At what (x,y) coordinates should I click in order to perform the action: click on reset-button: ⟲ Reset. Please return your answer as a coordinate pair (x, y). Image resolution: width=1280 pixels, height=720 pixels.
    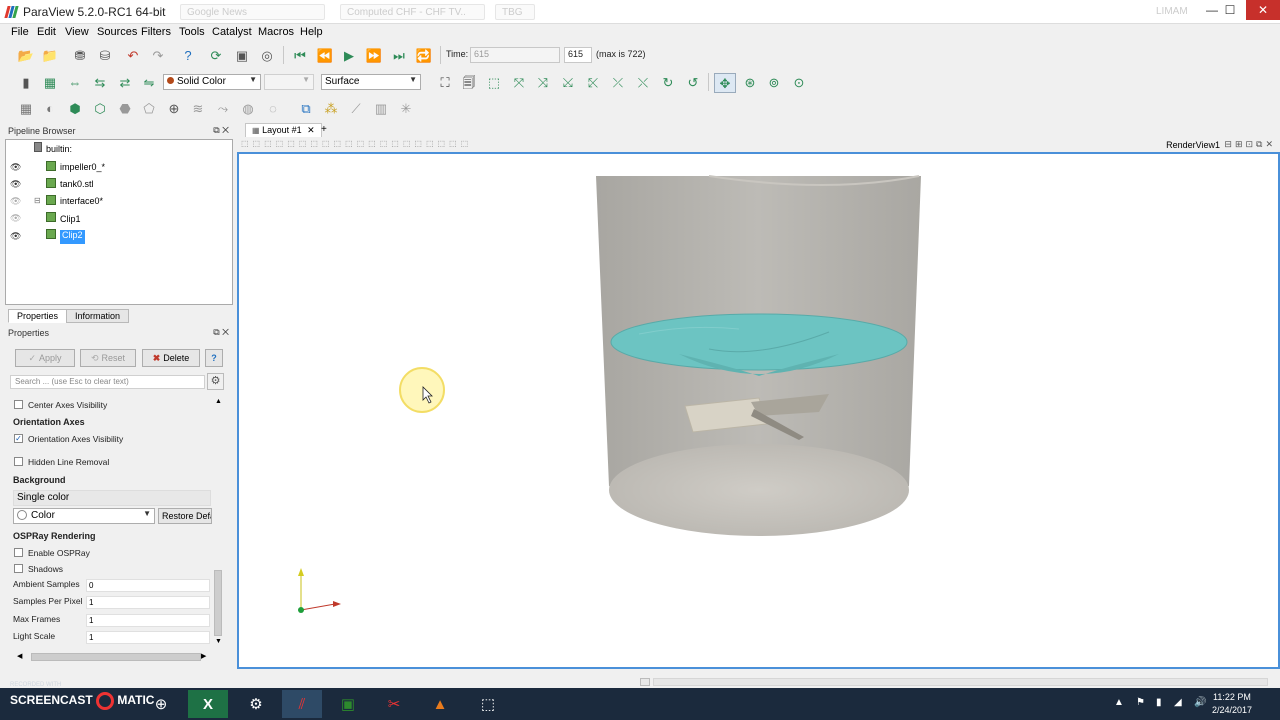
    Looking at the image, I should click on (108, 358).